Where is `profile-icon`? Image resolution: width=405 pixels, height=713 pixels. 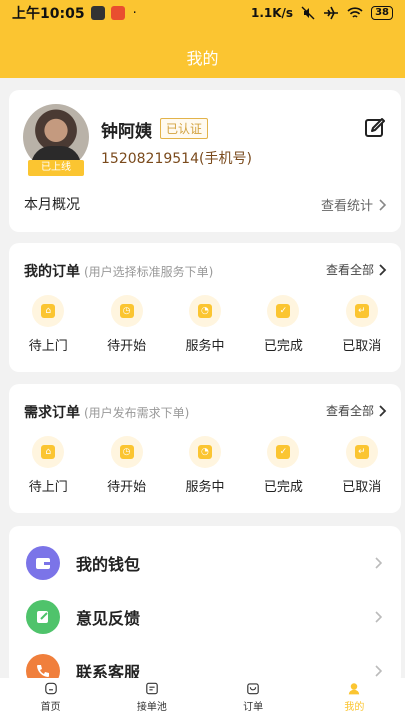 profile-icon is located at coordinates (354, 689).